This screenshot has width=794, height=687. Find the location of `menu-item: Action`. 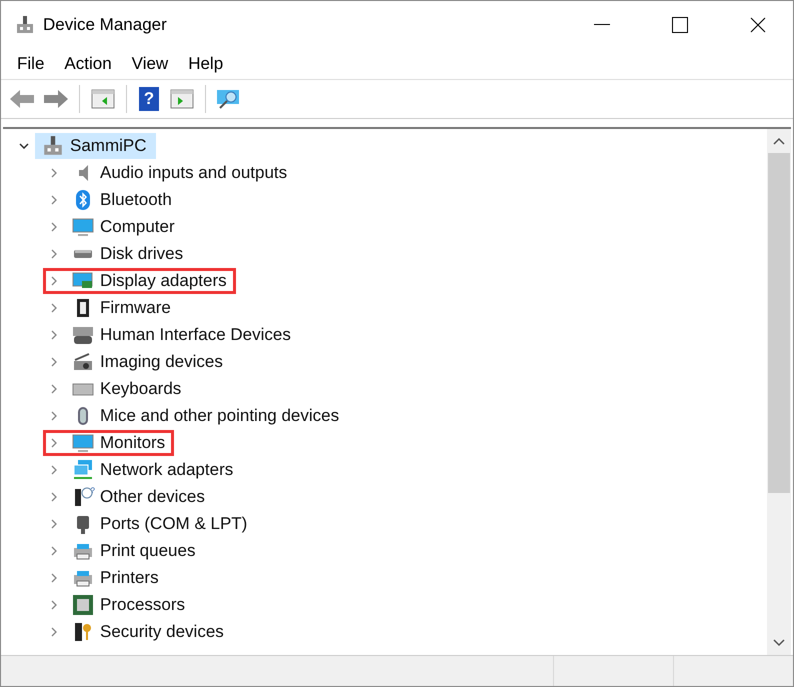

menu-item: Action is located at coordinates (88, 64).